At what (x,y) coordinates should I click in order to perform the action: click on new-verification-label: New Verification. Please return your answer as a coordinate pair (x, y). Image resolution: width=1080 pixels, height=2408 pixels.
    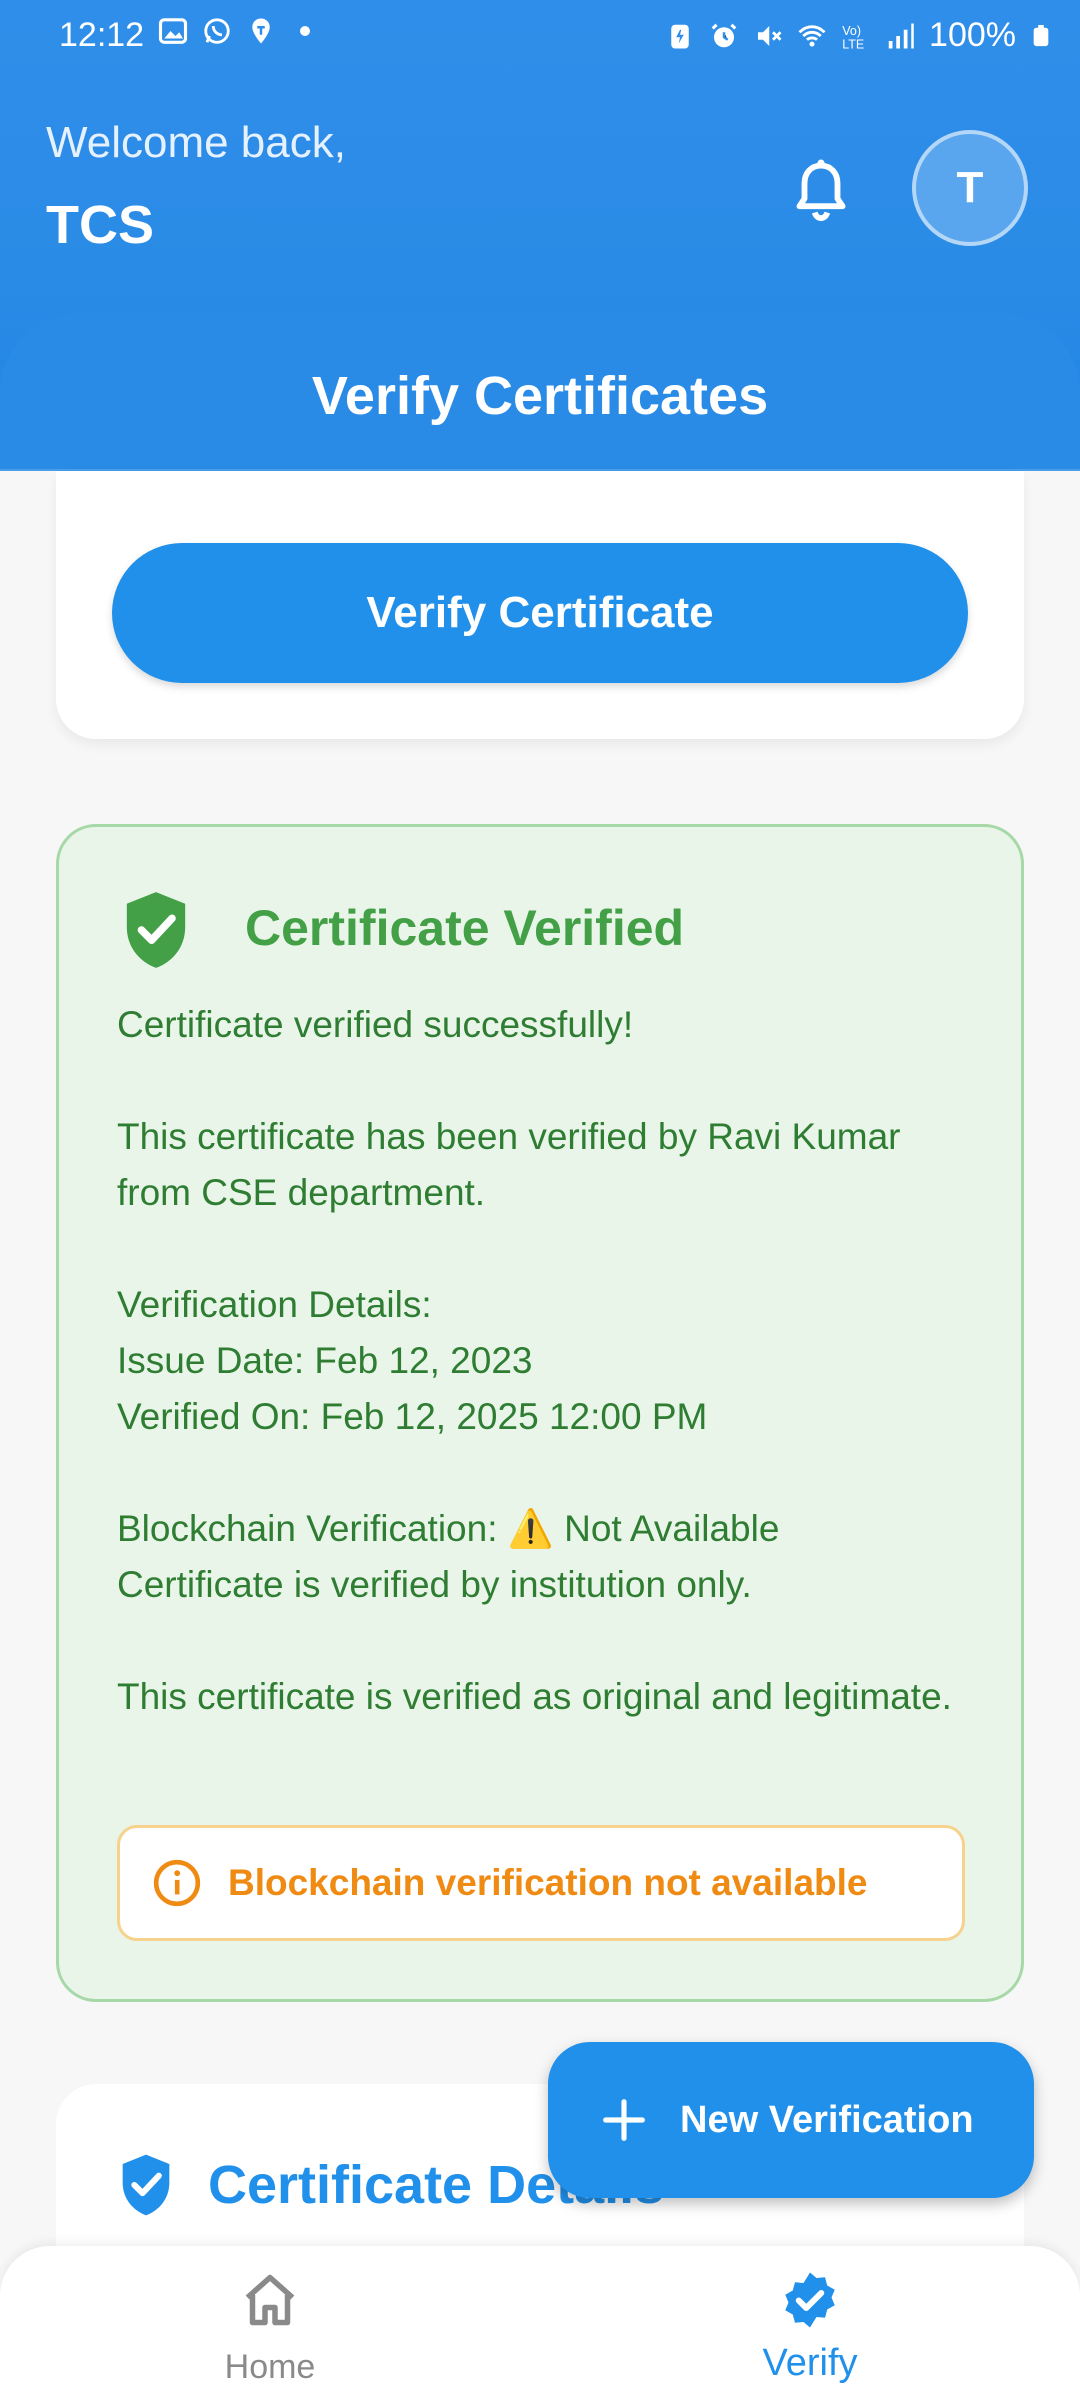
    Looking at the image, I should click on (827, 2119).